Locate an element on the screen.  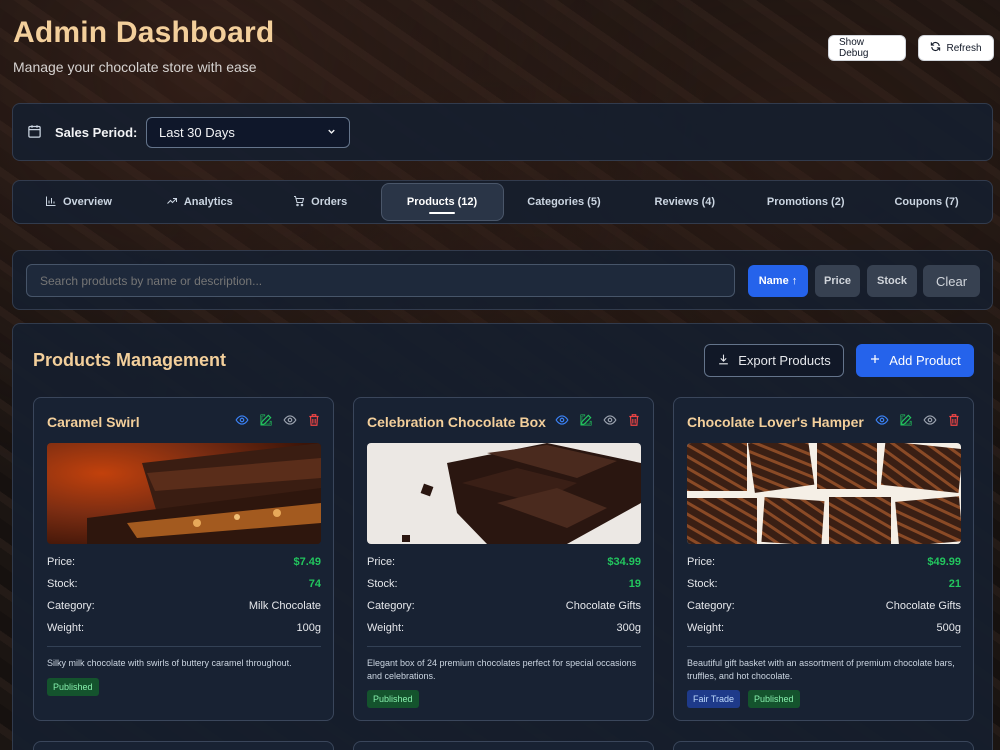
tab-analytics: Analytics is located at coordinates (199, 202).